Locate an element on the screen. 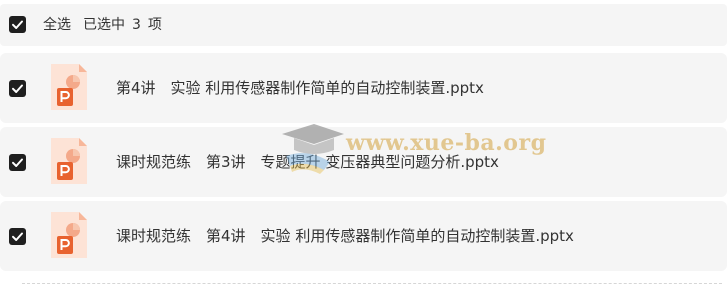 Image resolution: width=727 pixels, height=287 pixels. selected-count: 3 is located at coordinates (136, 25).